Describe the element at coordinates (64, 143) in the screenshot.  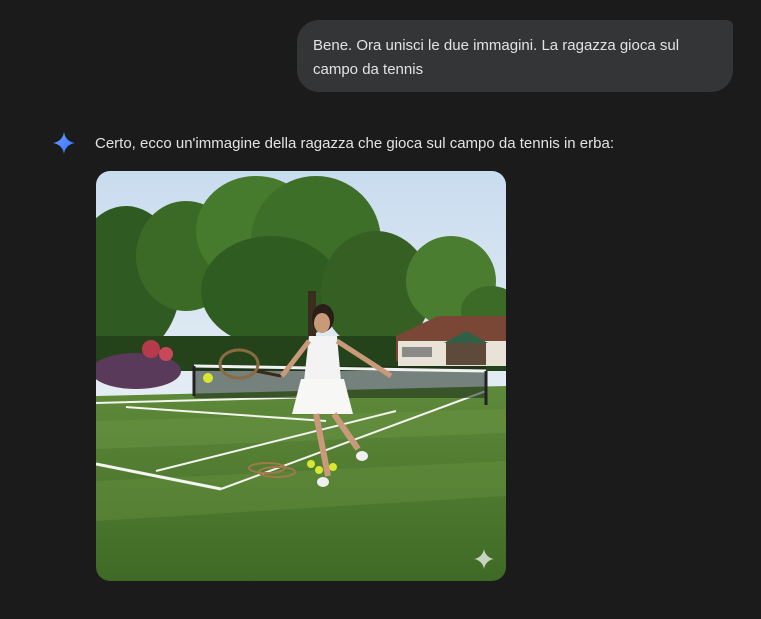
I see `gemini-sparkle-icon` at that location.